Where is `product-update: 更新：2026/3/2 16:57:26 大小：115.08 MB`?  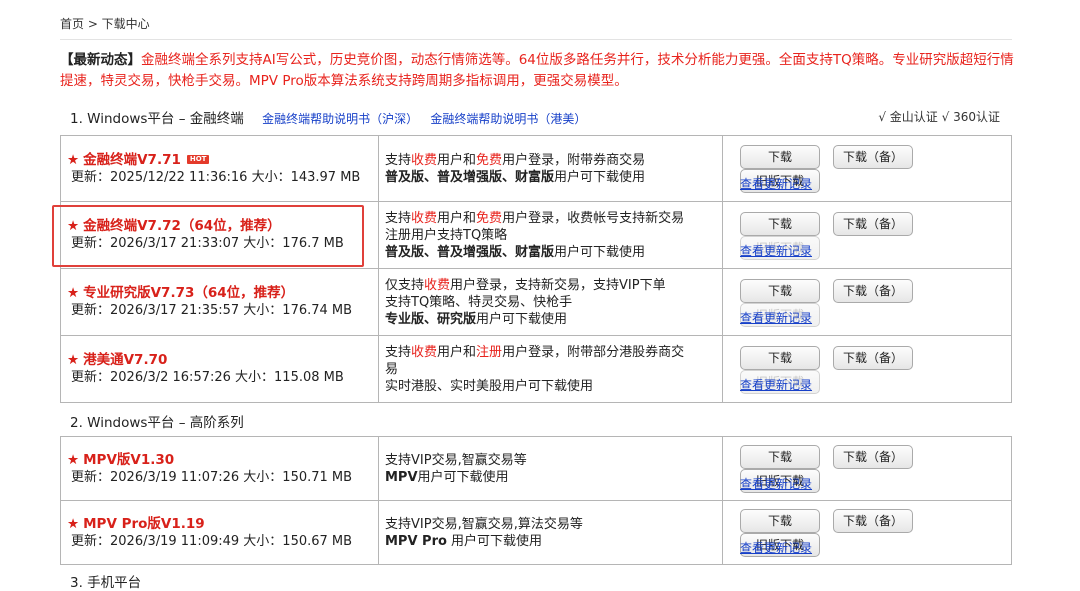
product-update: 更新：2026/3/2 16:57:26 大小：115.08 MB is located at coordinates (207, 377).